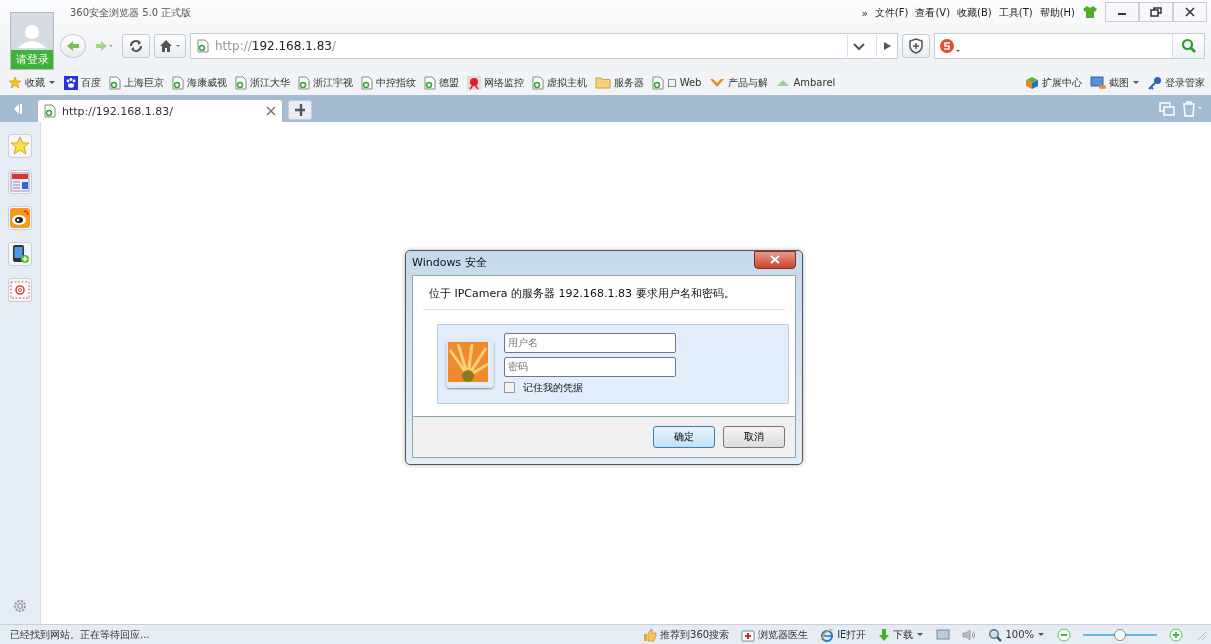 This screenshot has height=644, width=1211. I want to click on status-item: 浏览器医生, so click(775, 634).